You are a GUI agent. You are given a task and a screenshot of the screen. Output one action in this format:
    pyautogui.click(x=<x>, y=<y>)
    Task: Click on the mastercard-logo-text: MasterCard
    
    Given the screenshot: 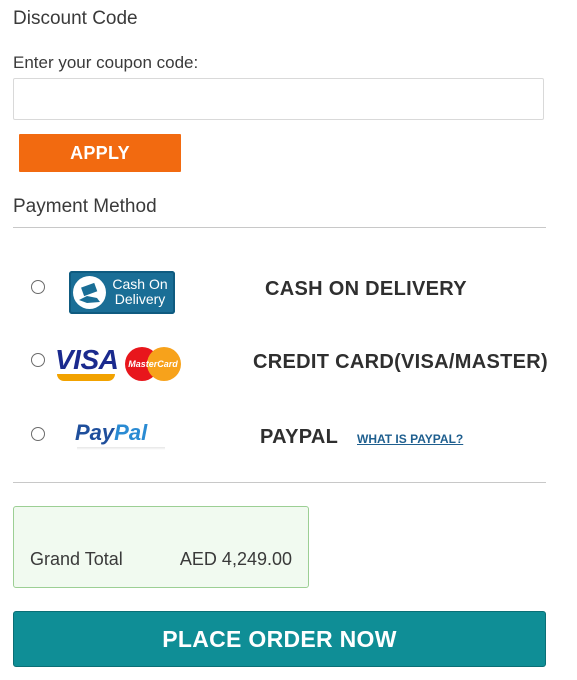 What is the action you would take?
    pyautogui.click(x=153, y=364)
    